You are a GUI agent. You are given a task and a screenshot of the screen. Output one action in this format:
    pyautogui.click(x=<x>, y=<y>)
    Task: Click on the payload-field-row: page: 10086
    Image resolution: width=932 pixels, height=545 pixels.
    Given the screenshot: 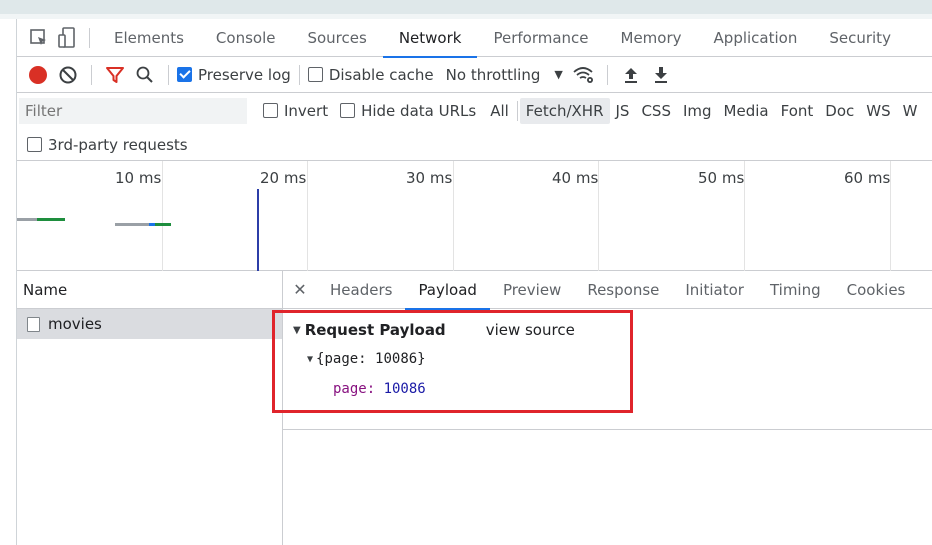 What is the action you would take?
    pyautogui.click(x=379, y=389)
    